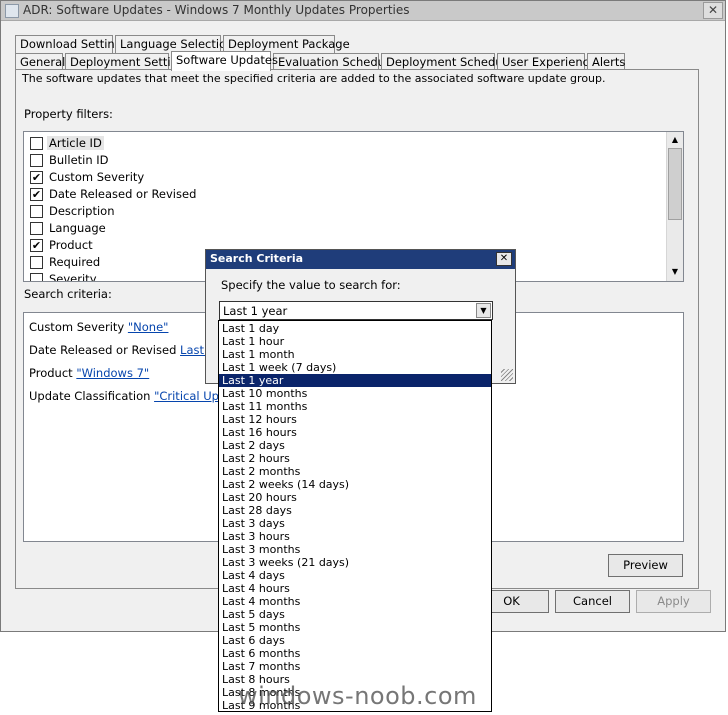 The image size is (728, 715). What do you see at coordinates (355, 380) in the screenshot?
I see `dropdown-option: Last 1 year` at bounding box center [355, 380].